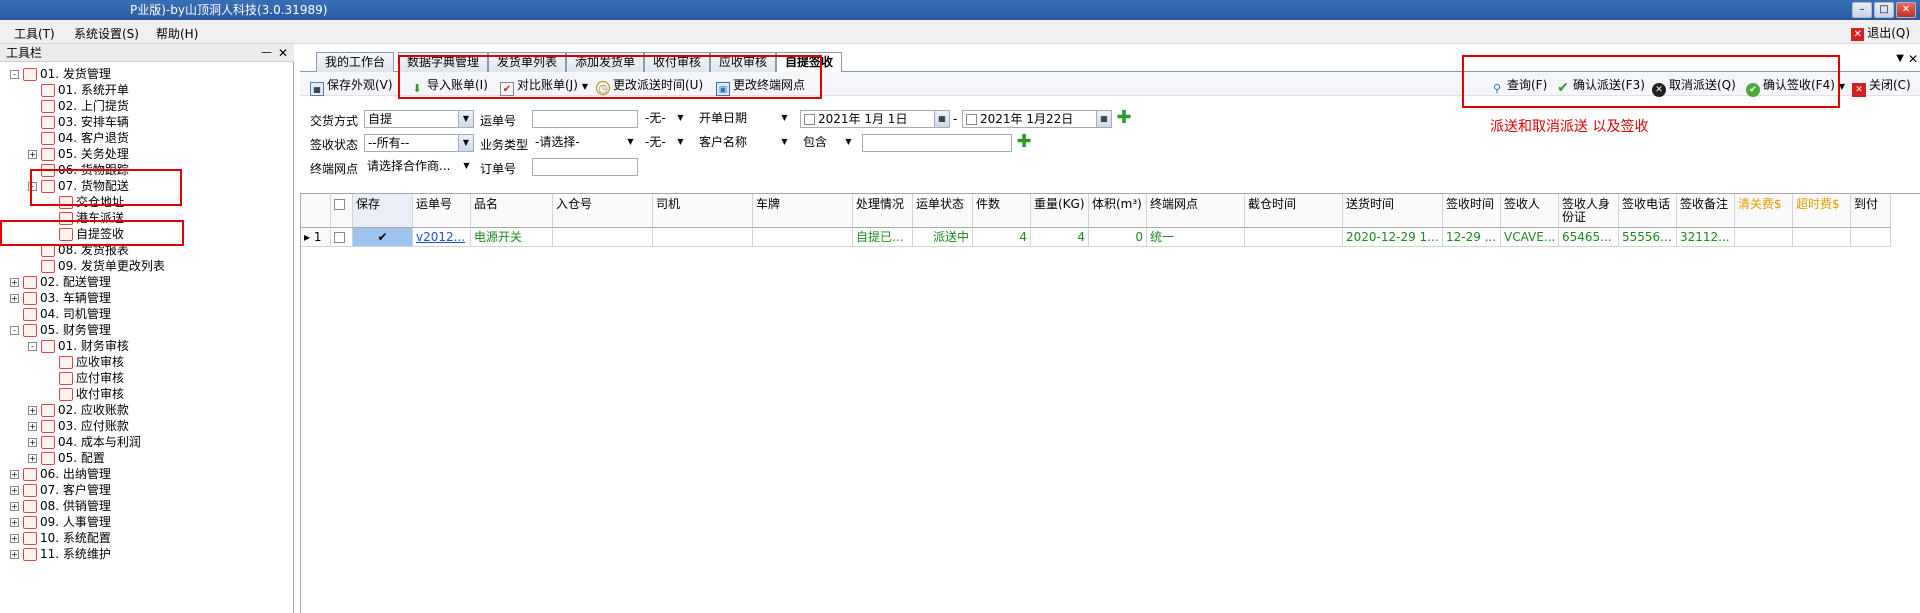 This screenshot has height=613, width=1920. Describe the element at coordinates (60, 282) in the screenshot. I see `tree-node: +02. 配送管理` at that location.